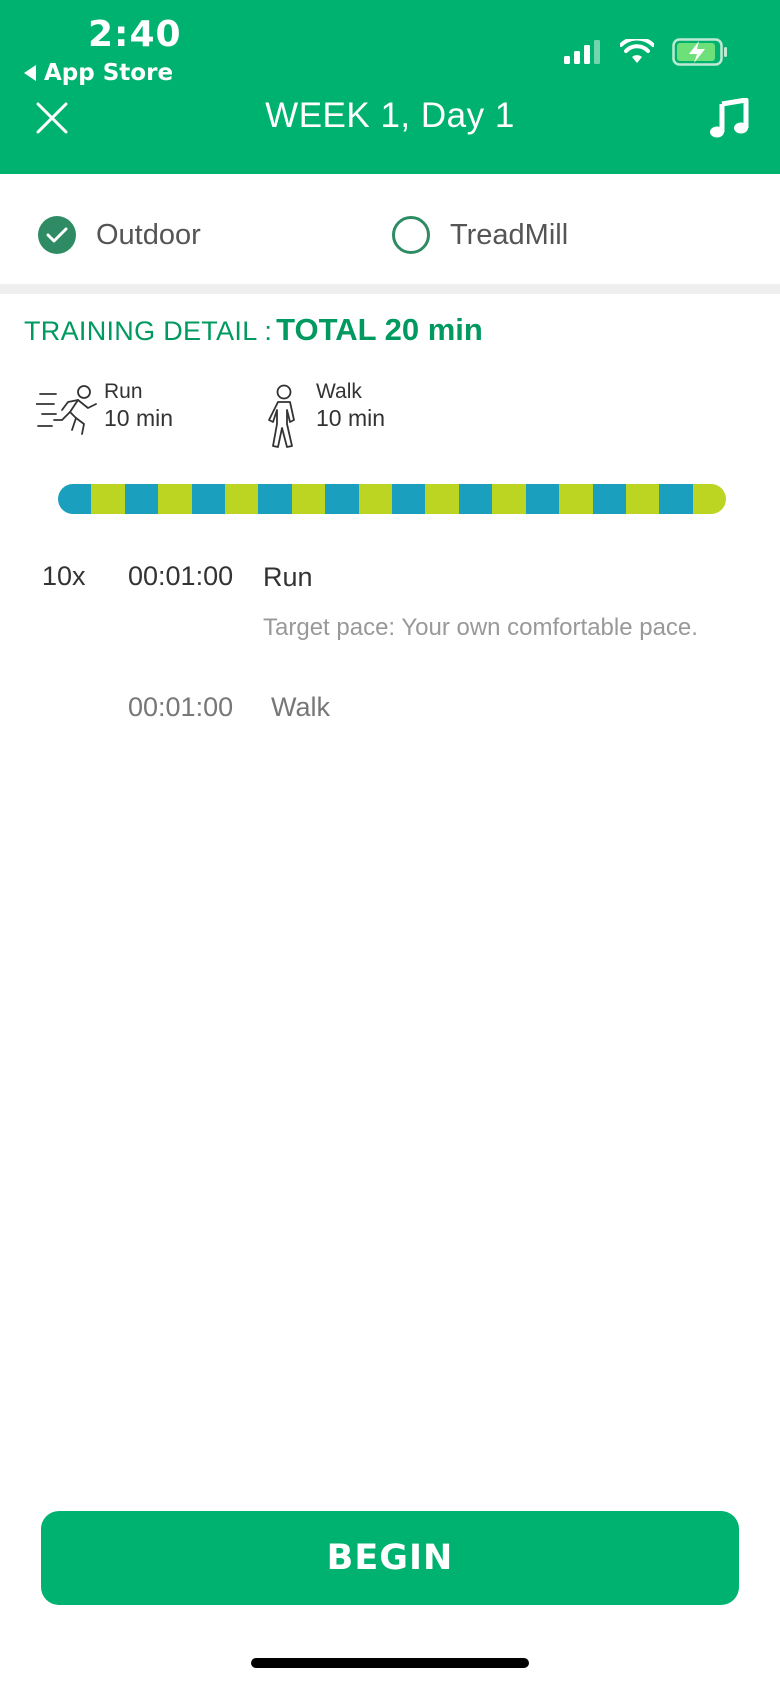 The image size is (780, 1688). I want to click on music-note-icon, so click(729, 119).